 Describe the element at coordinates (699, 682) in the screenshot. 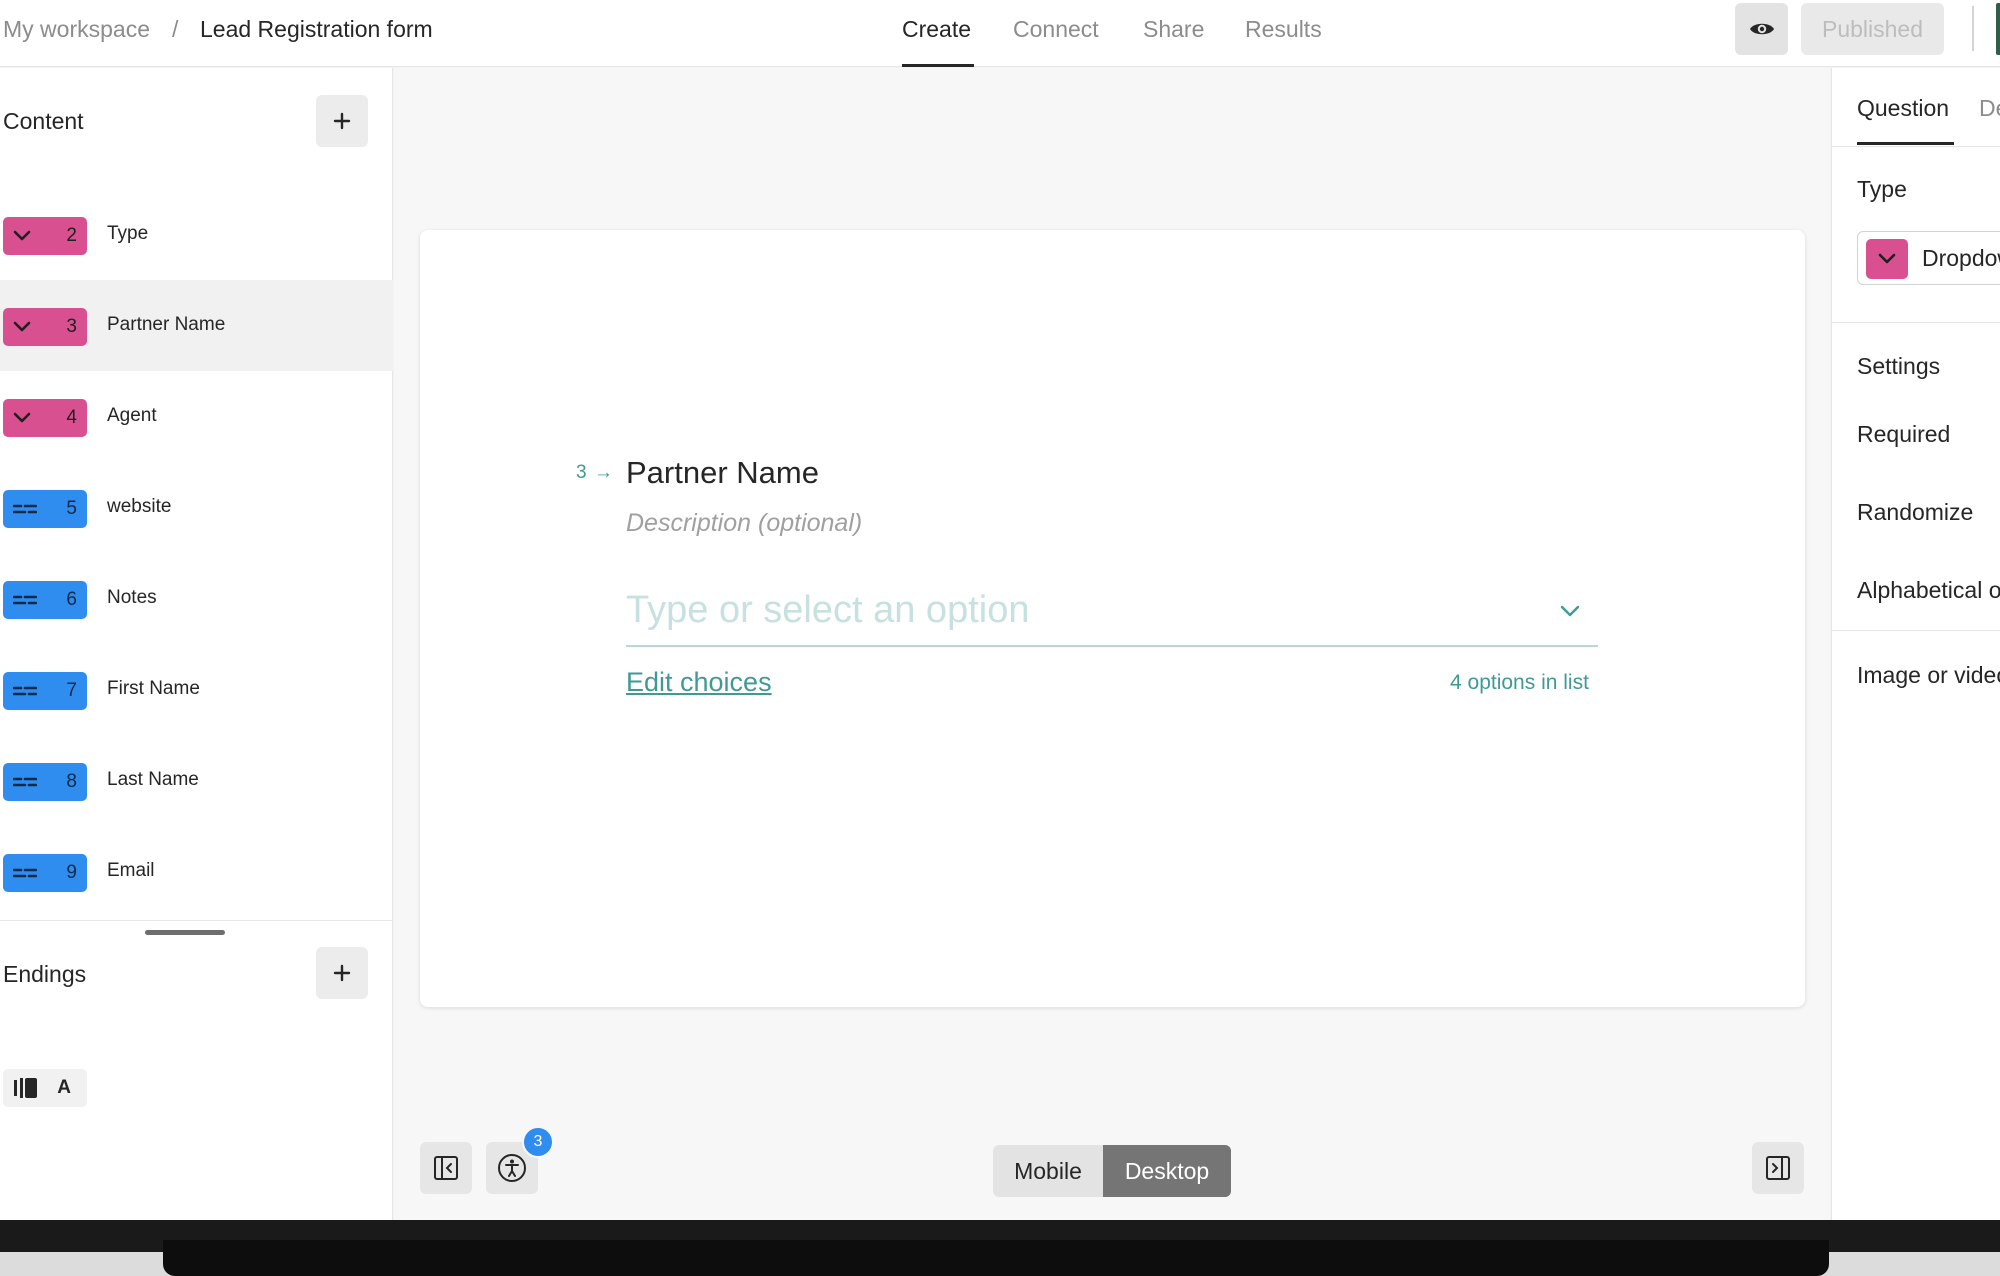

I see `edit-choices-link: Edit choices` at that location.